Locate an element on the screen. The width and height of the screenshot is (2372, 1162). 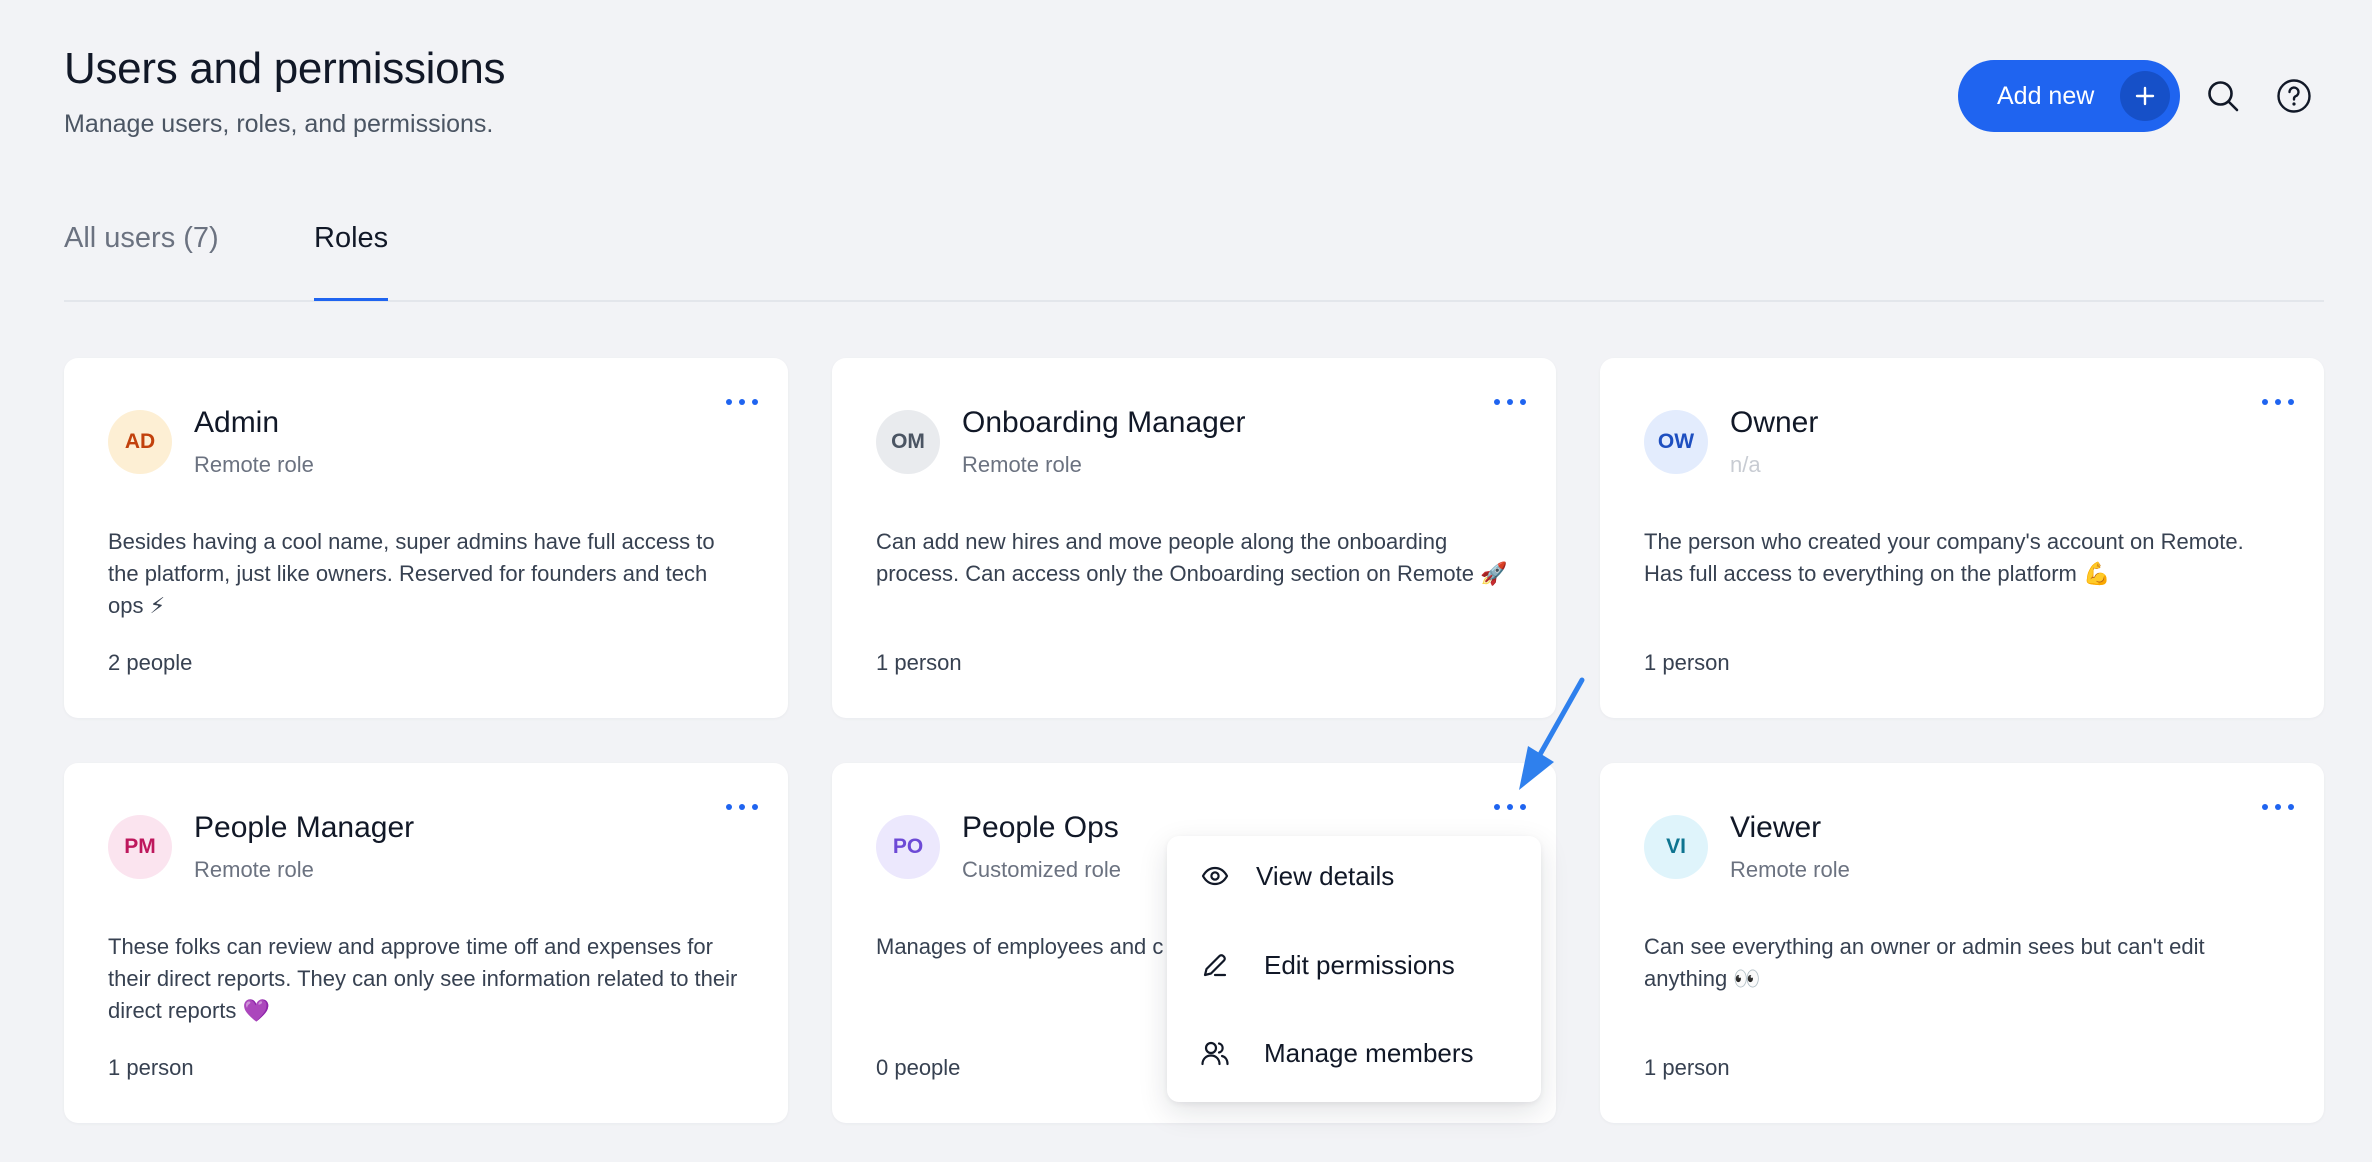
tab-all-users: All users (7) is located at coordinates (141, 261).